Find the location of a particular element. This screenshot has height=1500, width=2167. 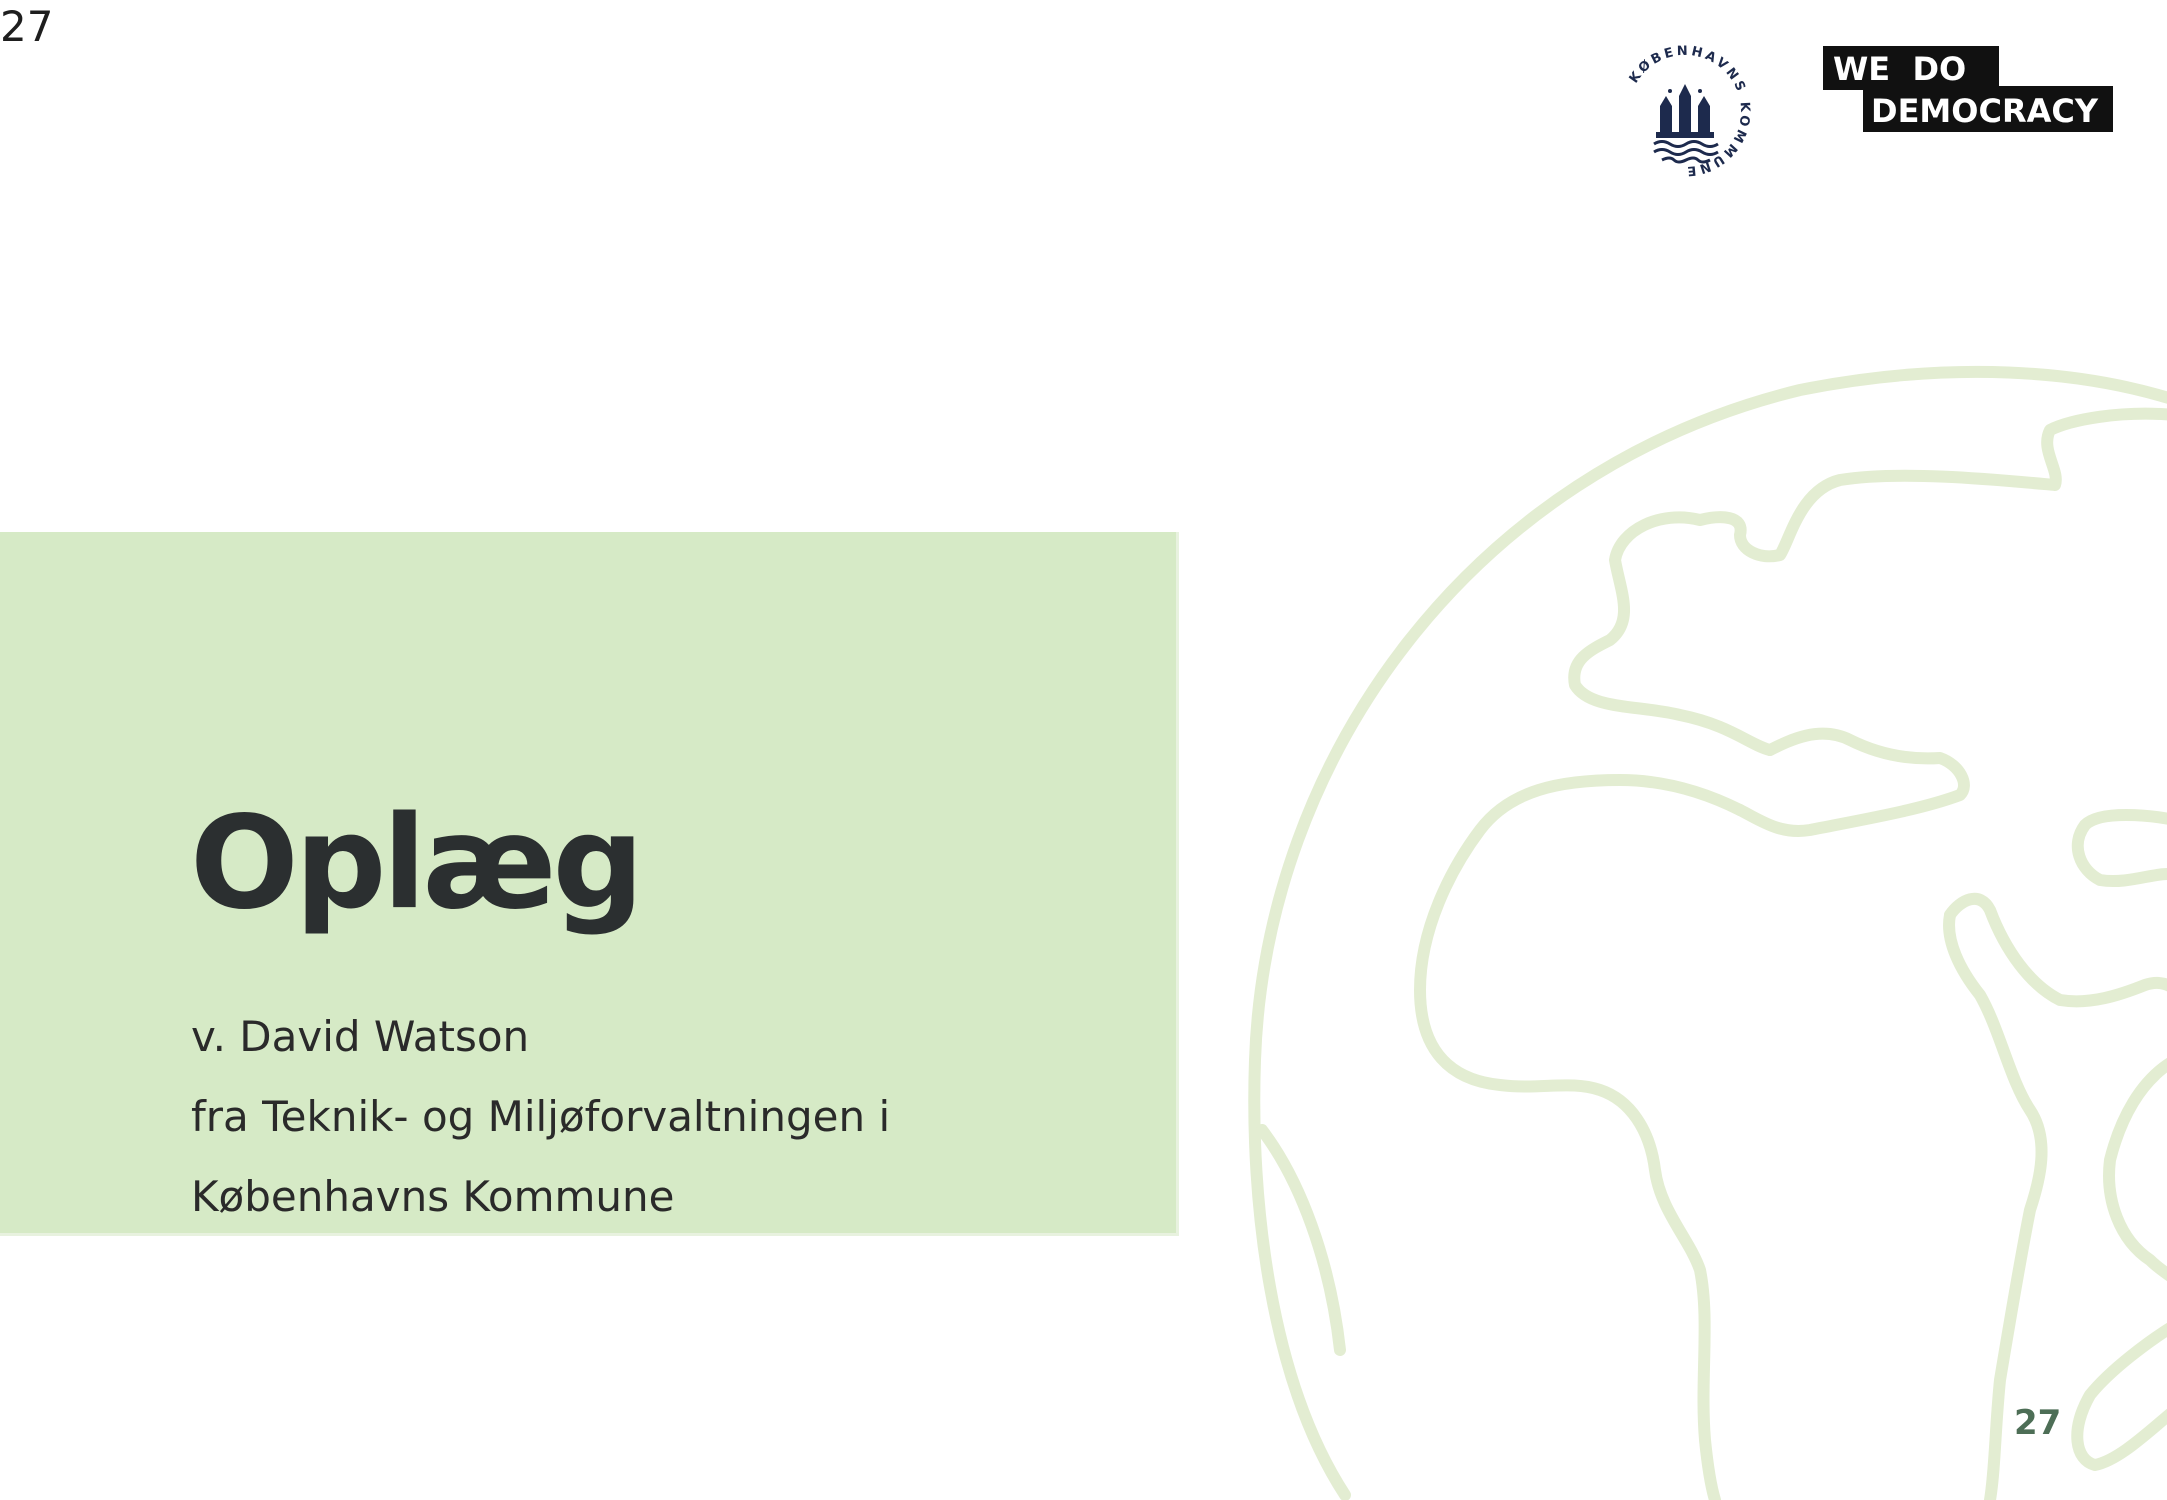

slide-title: Oplæg is located at coordinates (417, 863).